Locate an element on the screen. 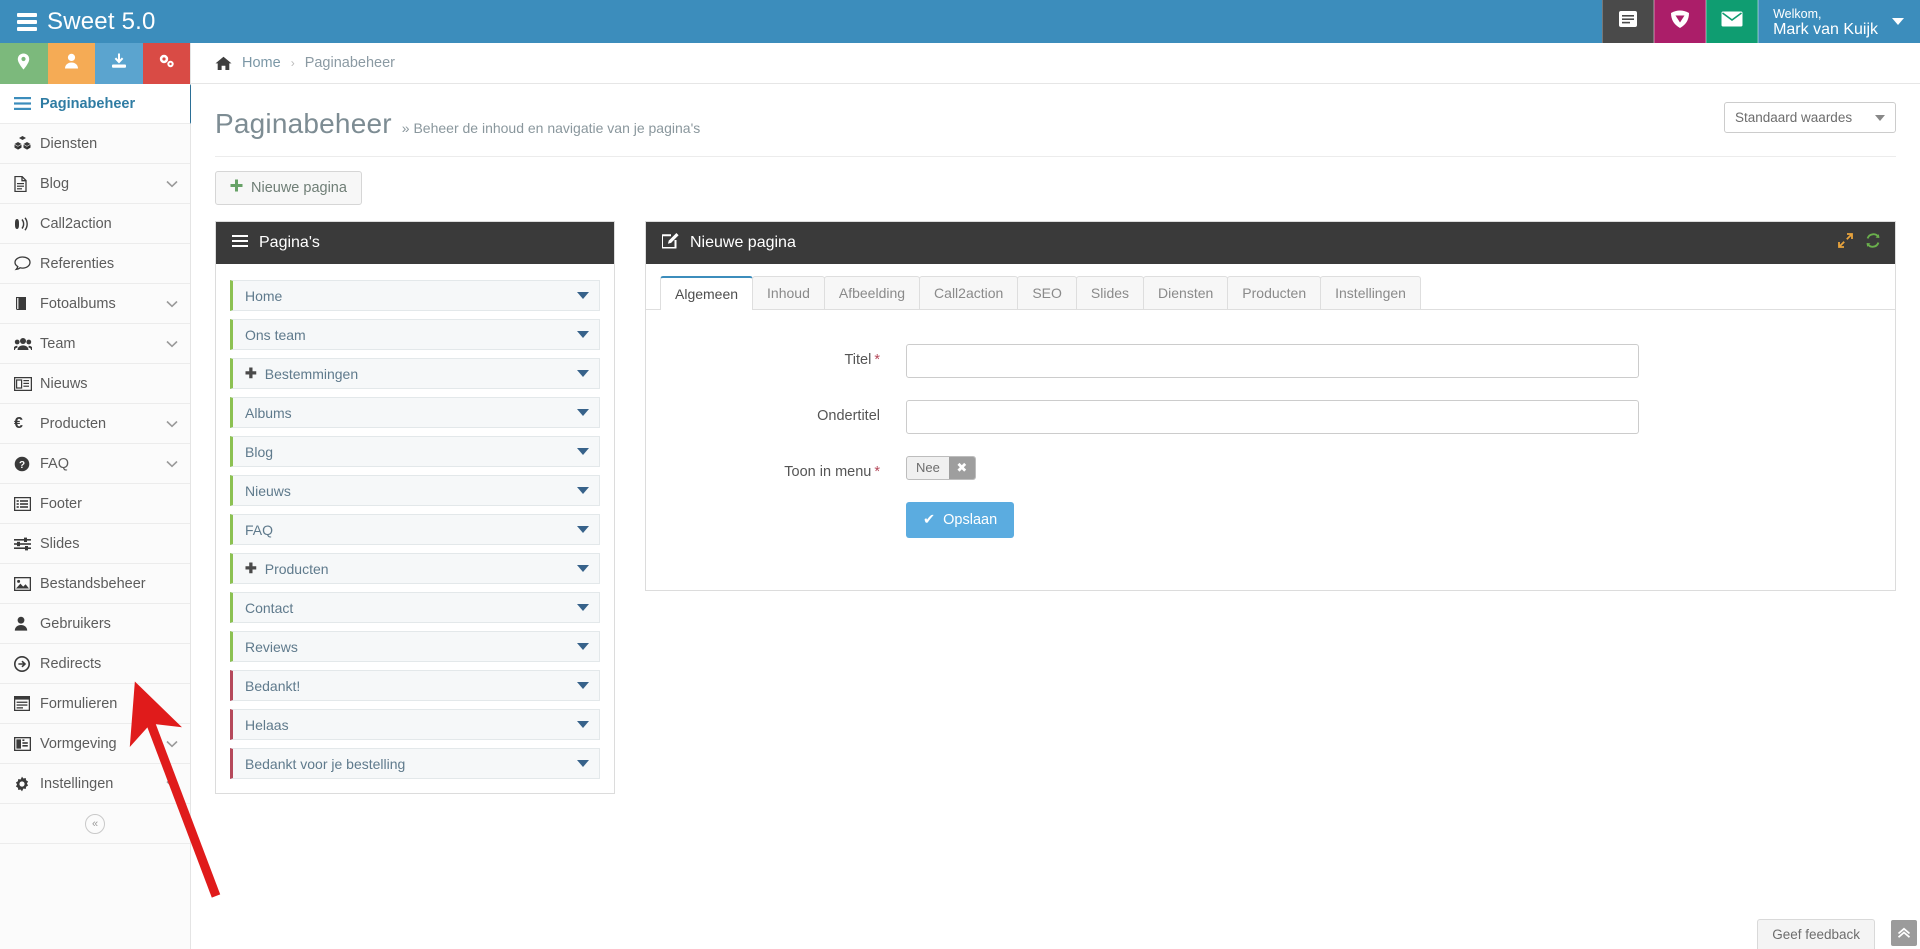 This screenshot has width=1920, height=949. page-list-item: Blog is located at coordinates (415, 451).